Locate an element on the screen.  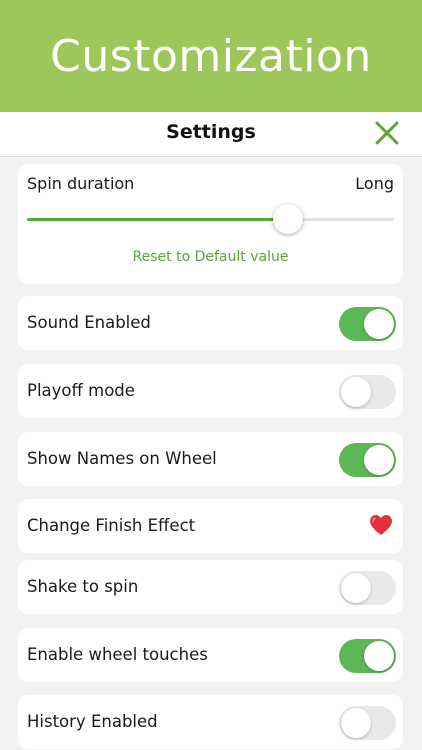
setting-label: History Enabled is located at coordinates (92, 721).